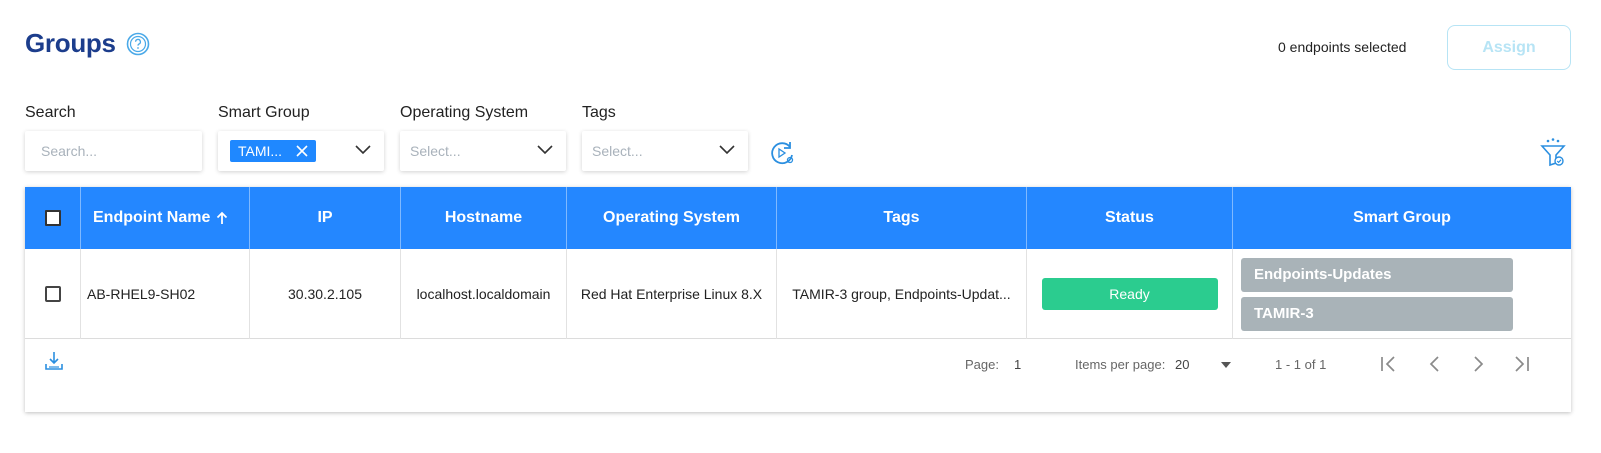  I want to click on column-label: Smart Group, so click(1402, 217).